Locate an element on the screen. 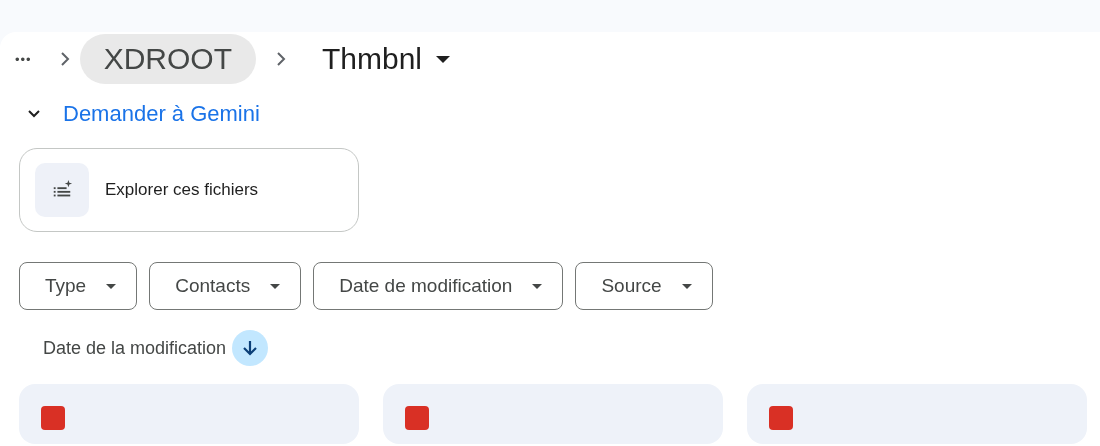 The width and height of the screenshot is (1100, 446). filter-chip: Source is located at coordinates (644, 286).